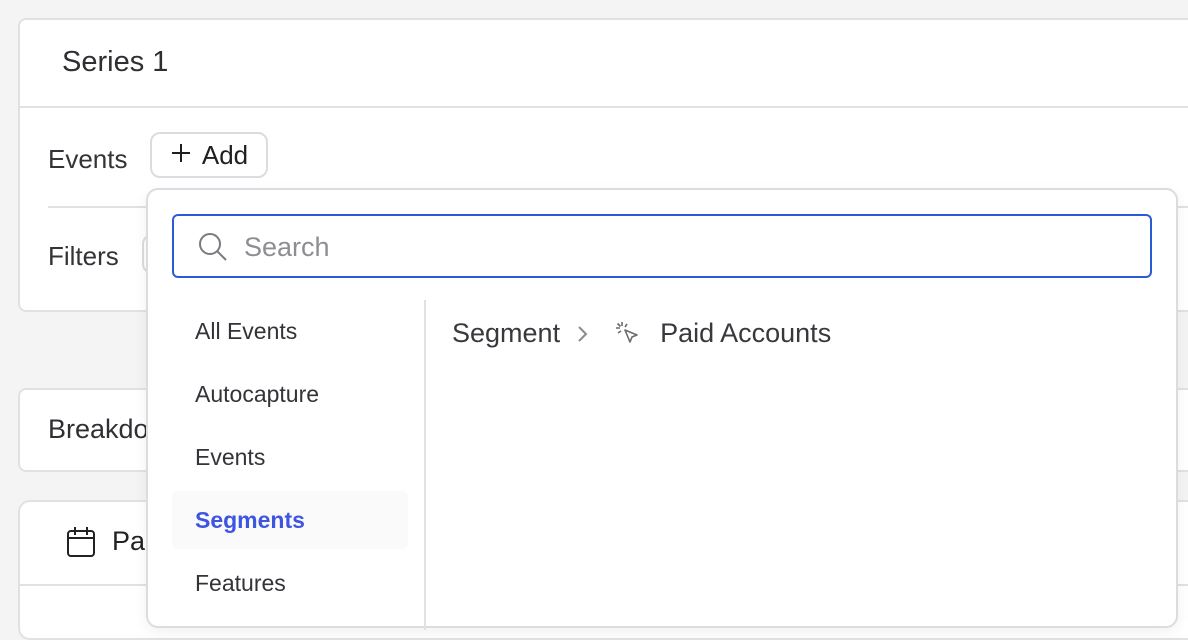 The height and width of the screenshot is (640, 1188). Describe the element at coordinates (181, 155) in the screenshot. I see `plus-icon` at that location.